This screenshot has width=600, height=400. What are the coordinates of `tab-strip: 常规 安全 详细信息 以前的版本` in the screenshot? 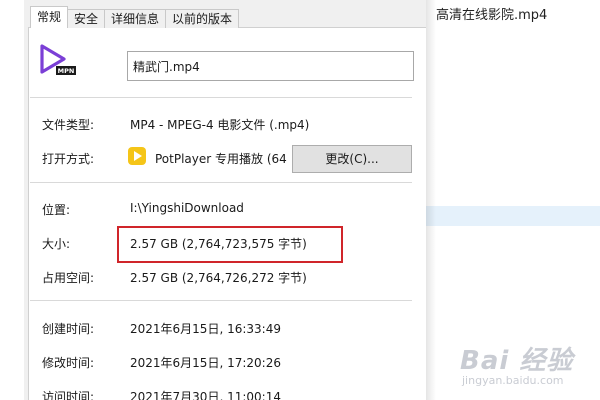 It's located at (135, 17).